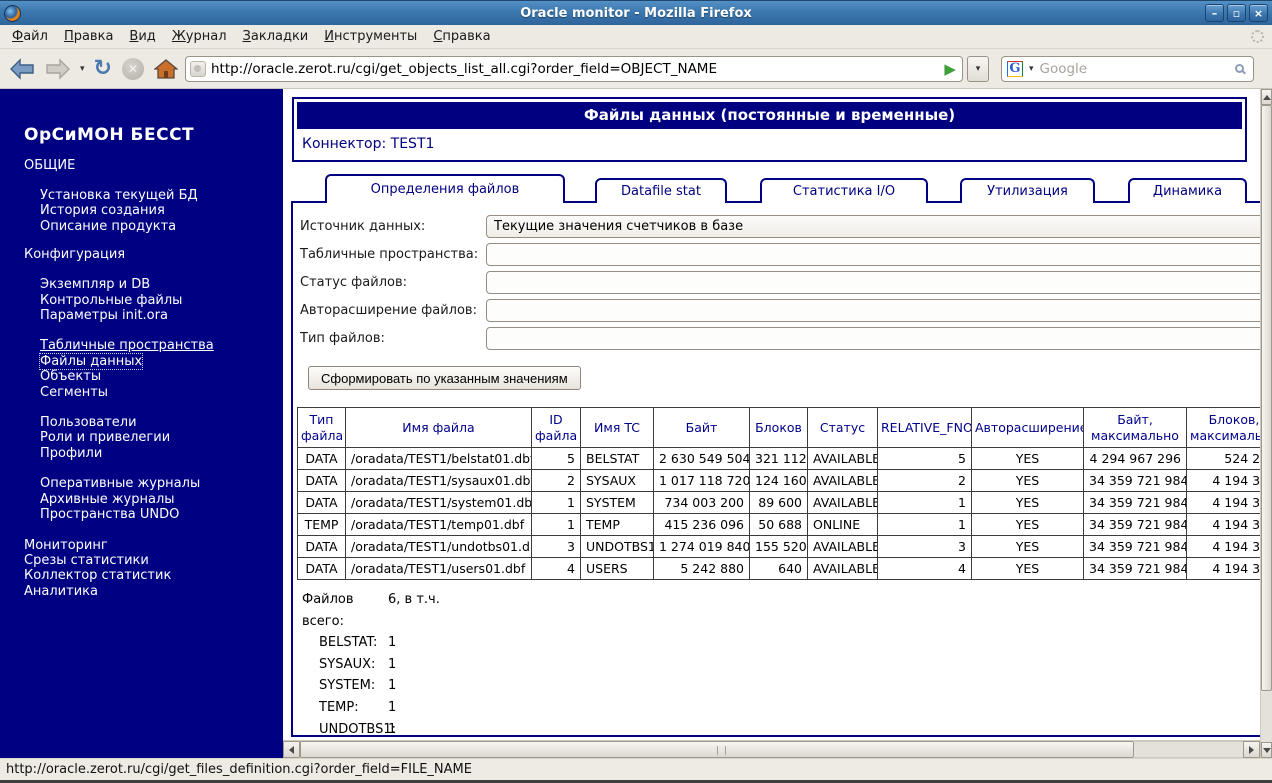 Image resolution: width=1272 pixels, height=783 pixels. Describe the element at coordinates (141, 575) in the screenshot. I see `sidebar-item-коллектор-статистик: Коллектор статистик` at that location.